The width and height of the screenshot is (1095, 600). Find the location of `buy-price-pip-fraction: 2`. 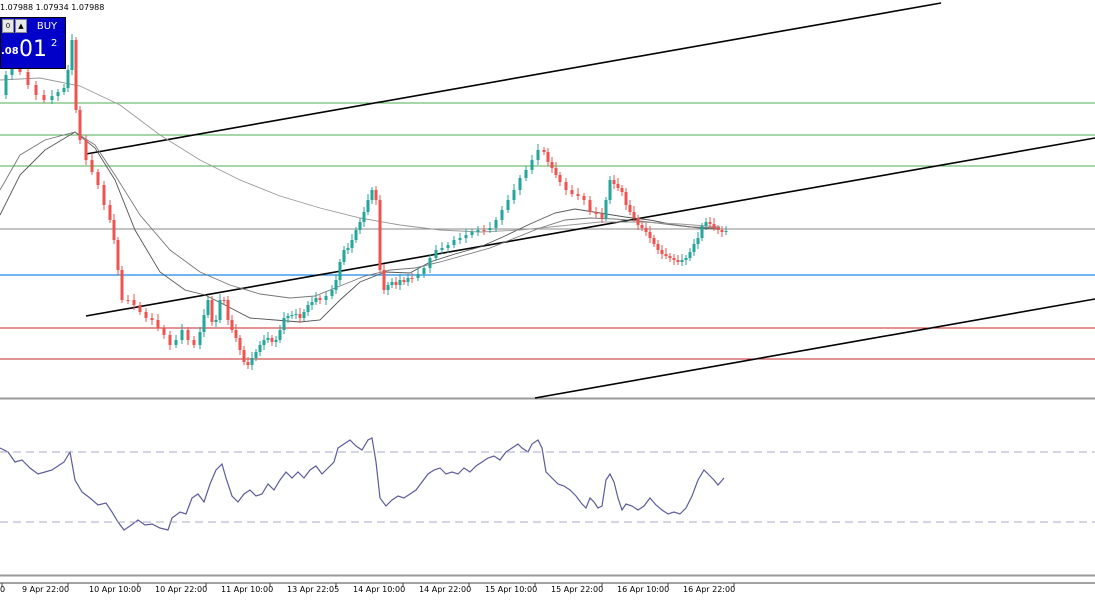

buy-price-pip-fraction: 2 is located at coordinates (54, 43).